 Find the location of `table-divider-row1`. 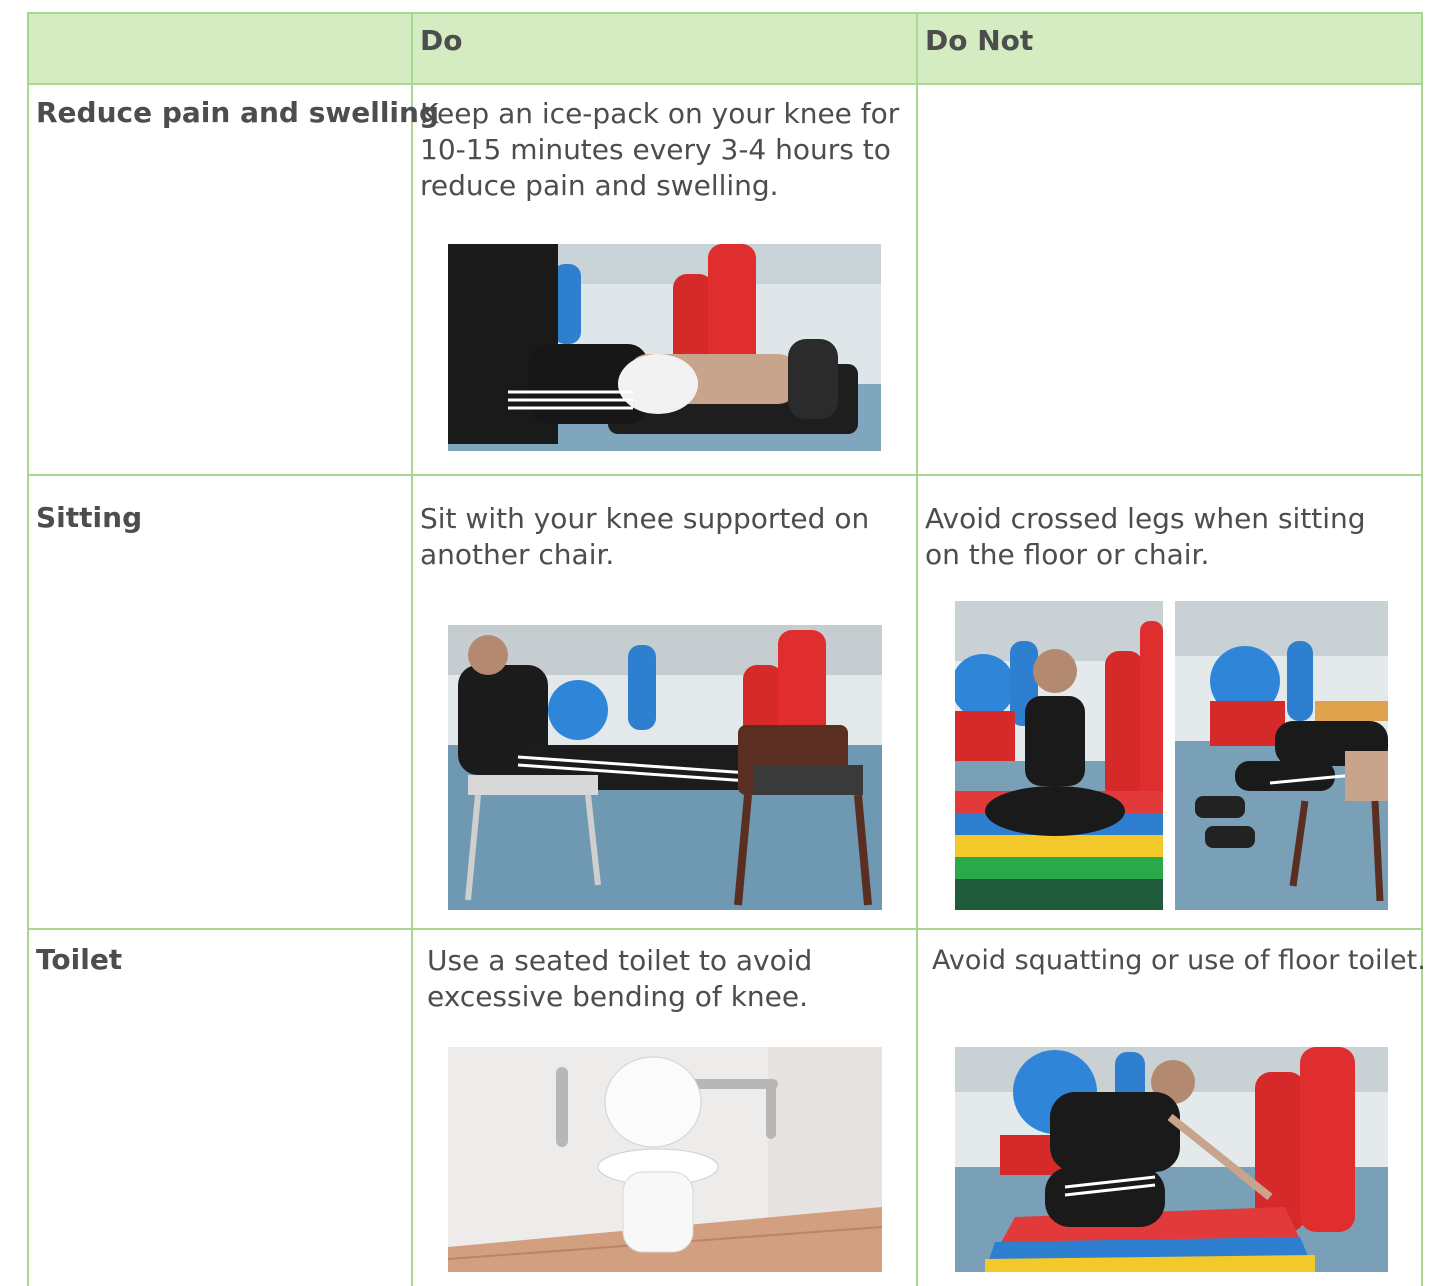

table-divider-row1 is located at coordinates (725, 475).